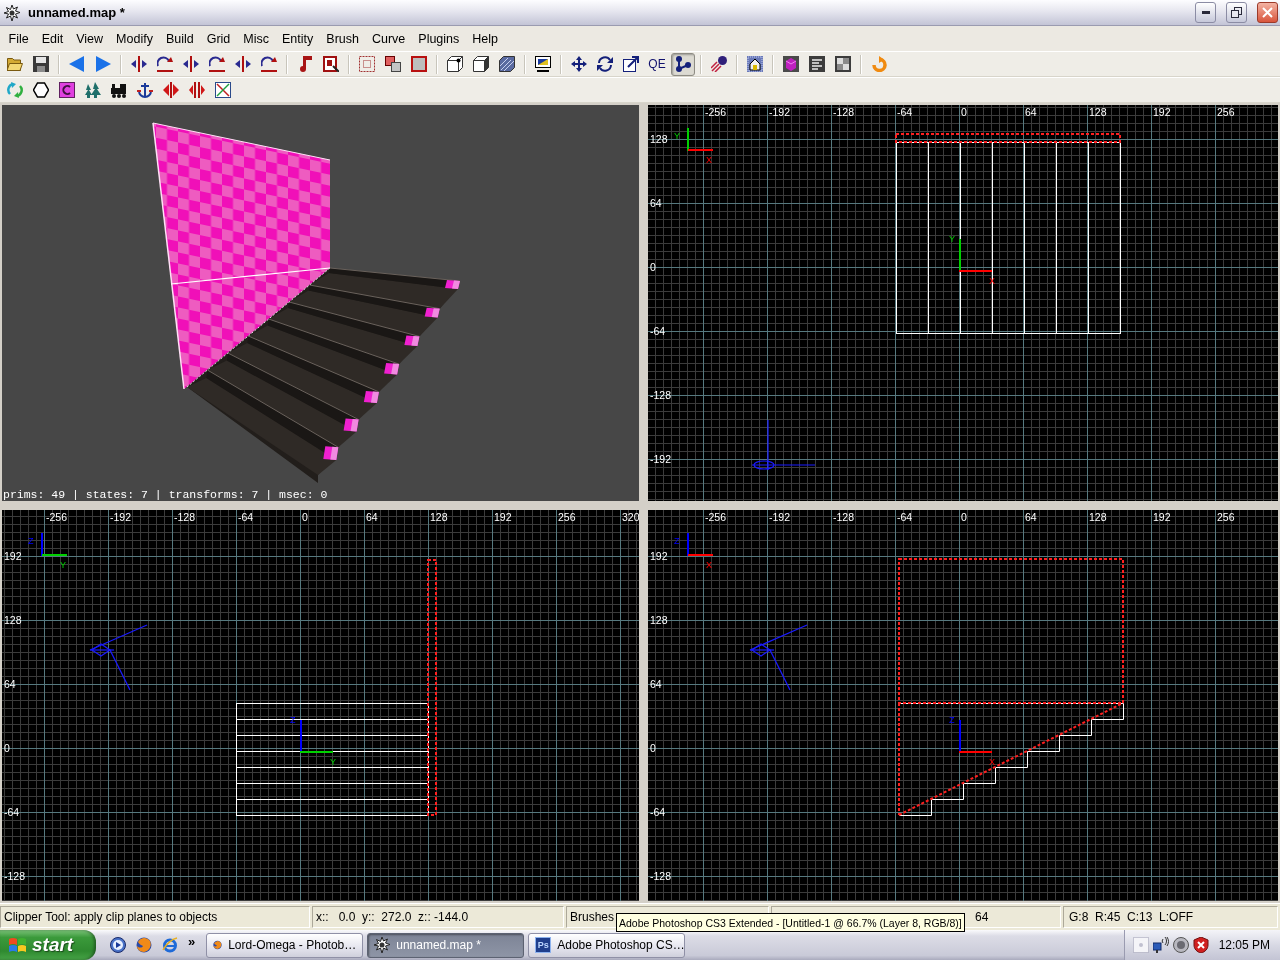  Describe the element at coordinates (197, 90) in the screenshot. I see `split-arrows-icon` at that location.